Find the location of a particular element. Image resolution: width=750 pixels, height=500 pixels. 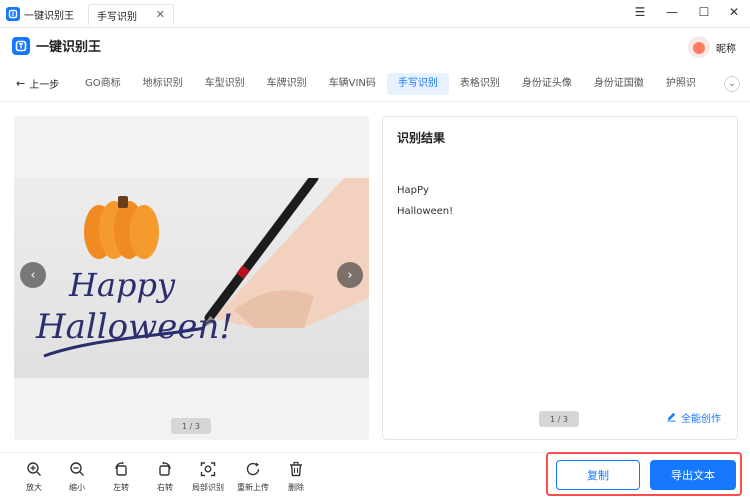

maximize-icon: ☐ is located at coordinates (704, 12).